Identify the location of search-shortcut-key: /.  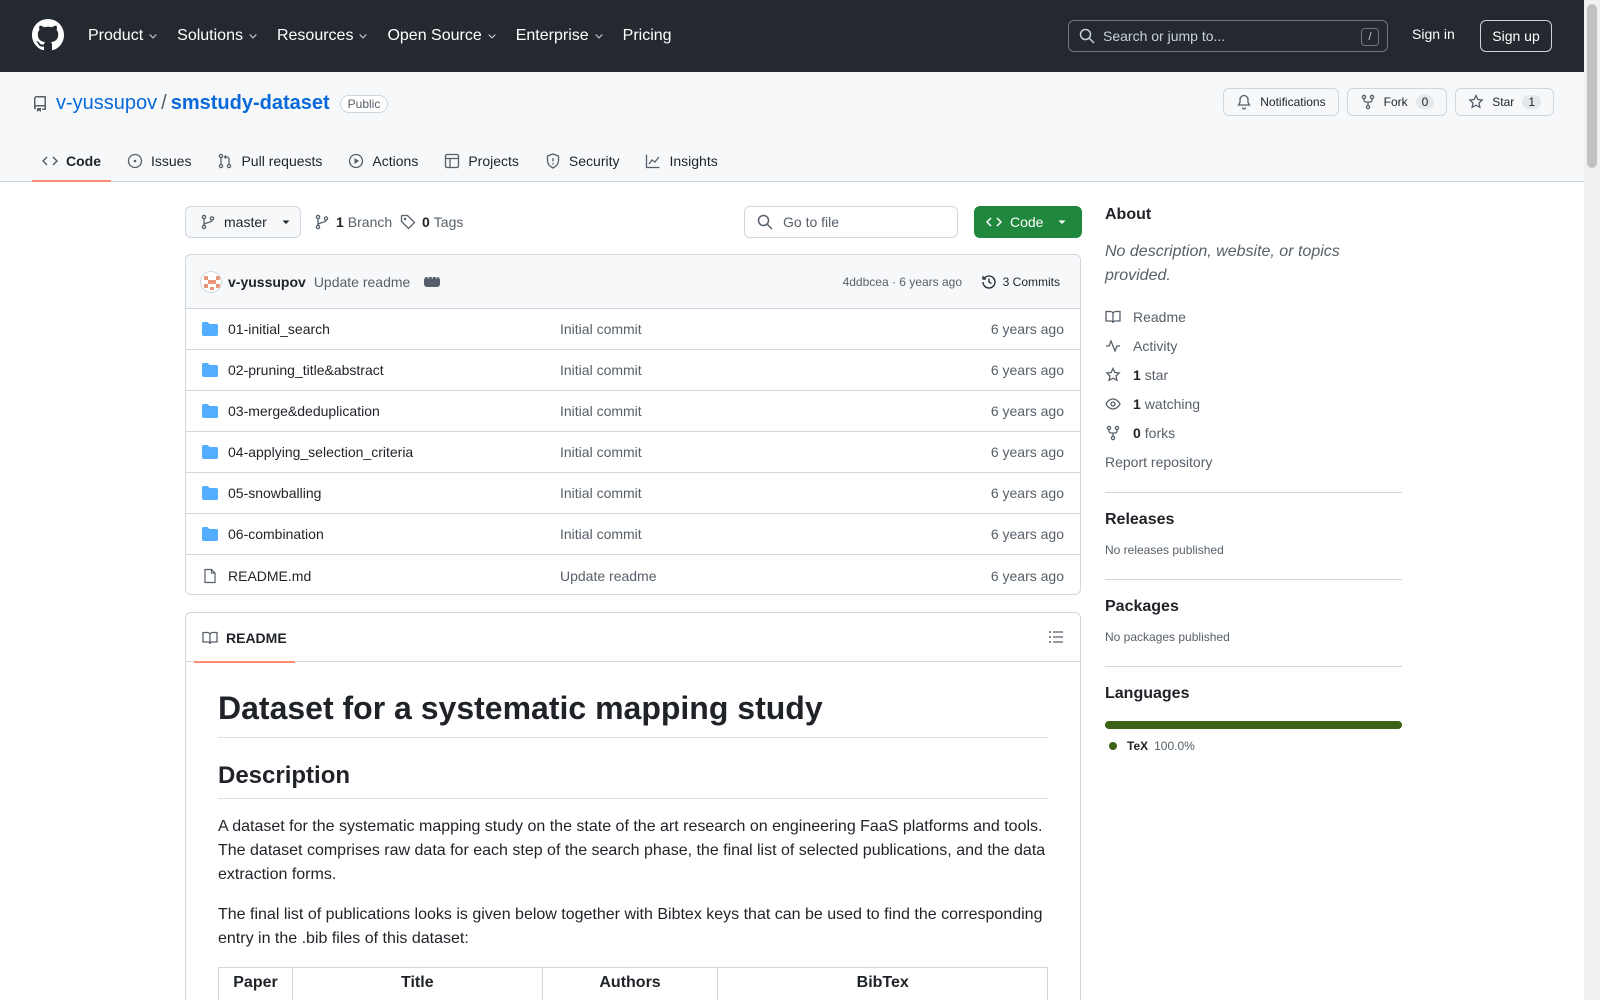
(1370, 37).